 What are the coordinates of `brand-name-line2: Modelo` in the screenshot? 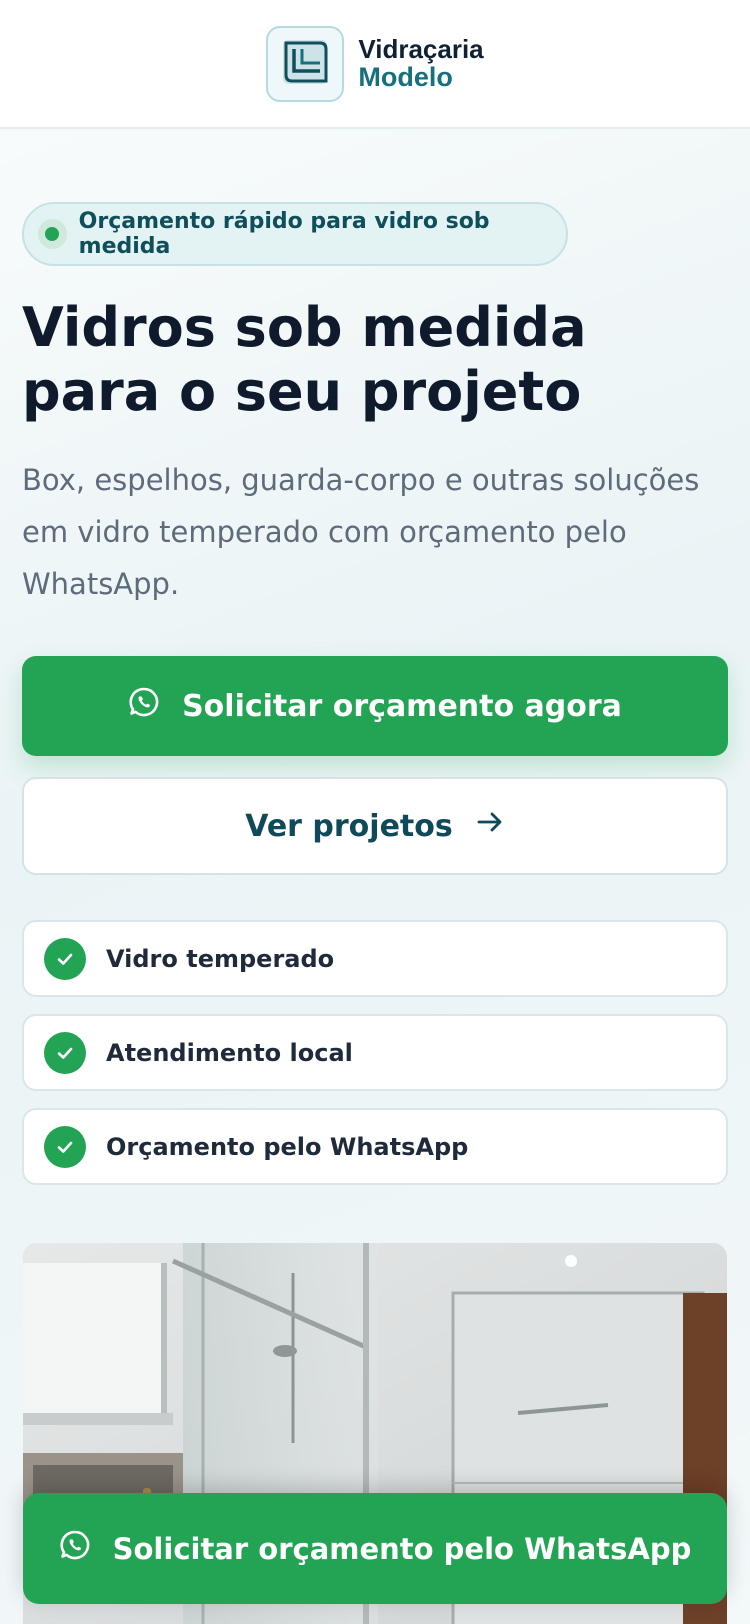 It's located at (405, 76).